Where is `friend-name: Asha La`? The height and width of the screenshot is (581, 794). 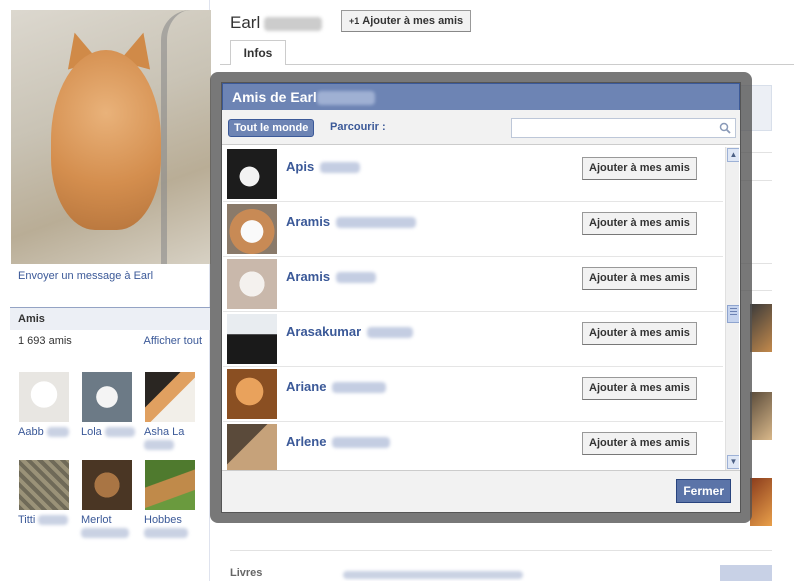
friend-name: Asha La is located at coordinates (174, 439).